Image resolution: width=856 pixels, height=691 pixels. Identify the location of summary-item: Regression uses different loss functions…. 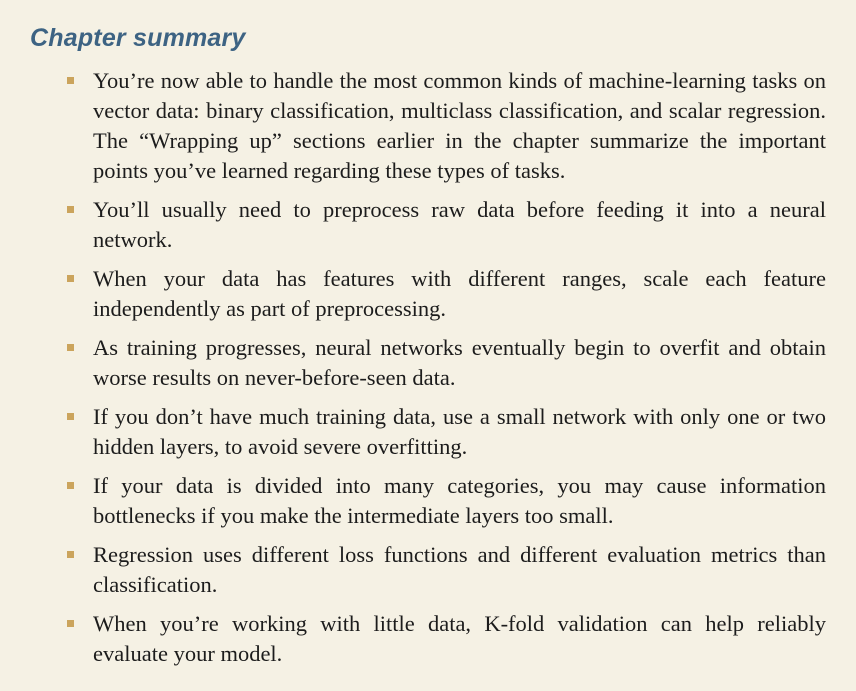
(428, 570).